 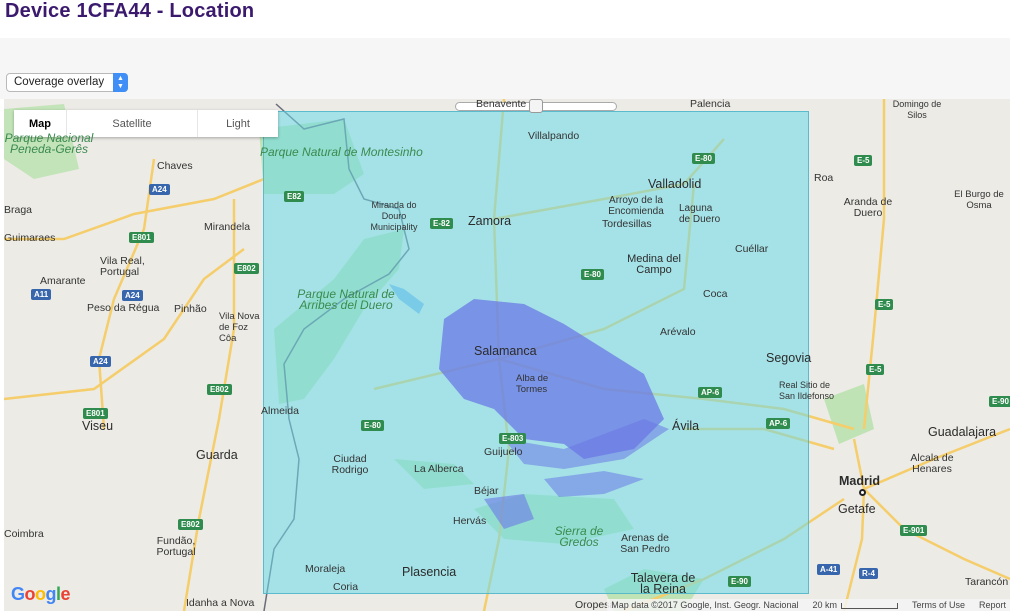 What do you see at coordinates (700, 214) in the screenshot?
I see `town-label: Laguna de Duero` at bounding box center [700, 214].